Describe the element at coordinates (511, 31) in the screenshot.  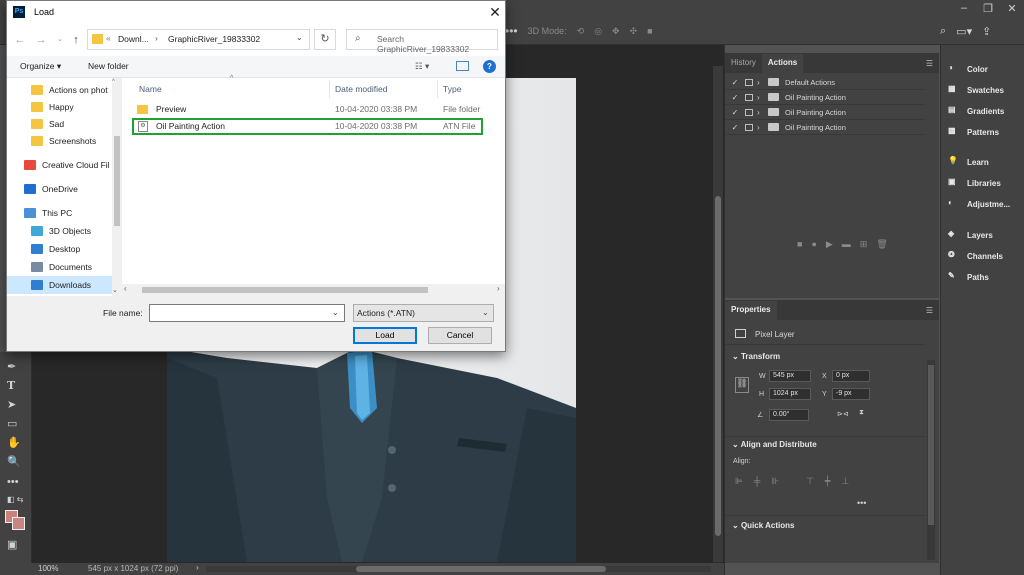
I see `more-options-icon: •••` at that location.